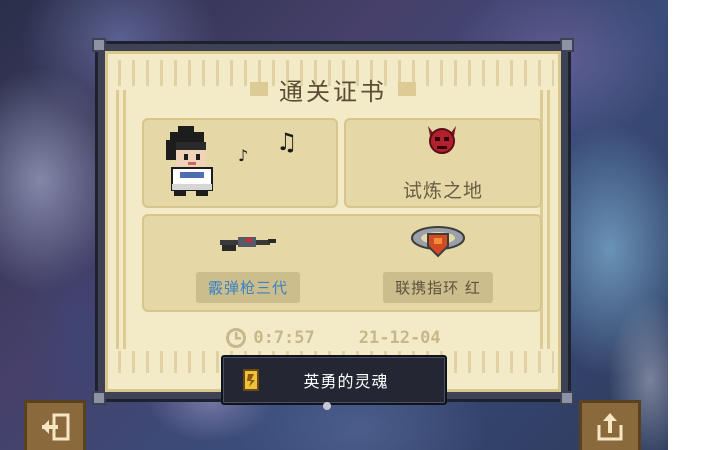 The height and width of the screenshot is (450, 720). Describe the element at coordinates (248, 244) in the screenshot. I see `shotgun-icon` at that location.